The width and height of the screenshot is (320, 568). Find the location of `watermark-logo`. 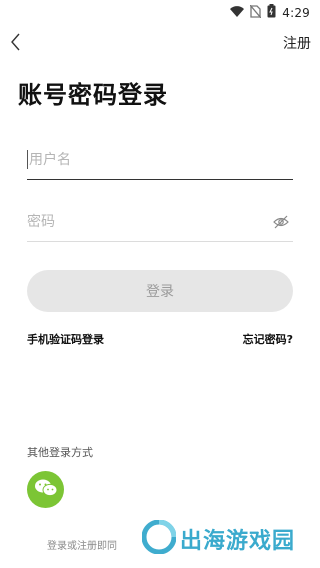

watermark-logo is located at coordinates (159, 538).